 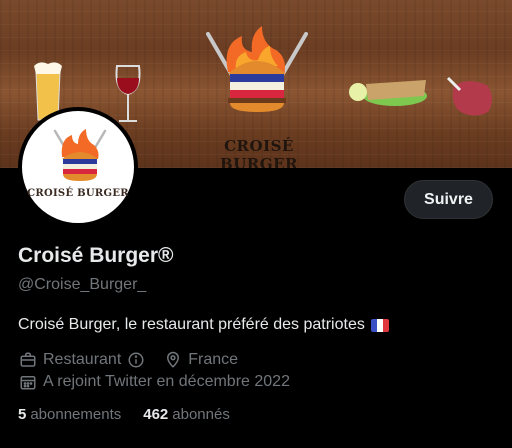 What do you see at coordinates (388, 93) in the screenshot?
I see `sandwich-icon` at bounding box center [388, 93].